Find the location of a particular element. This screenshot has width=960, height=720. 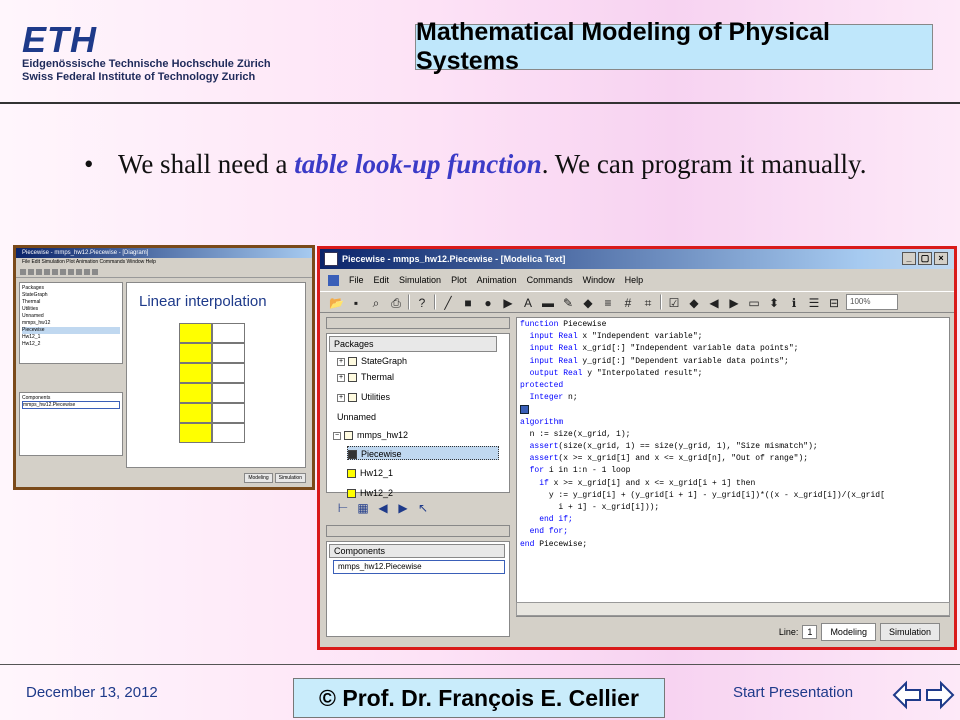

code-line: n := size(x_grid, 1); is located at coordinates (734, 435).